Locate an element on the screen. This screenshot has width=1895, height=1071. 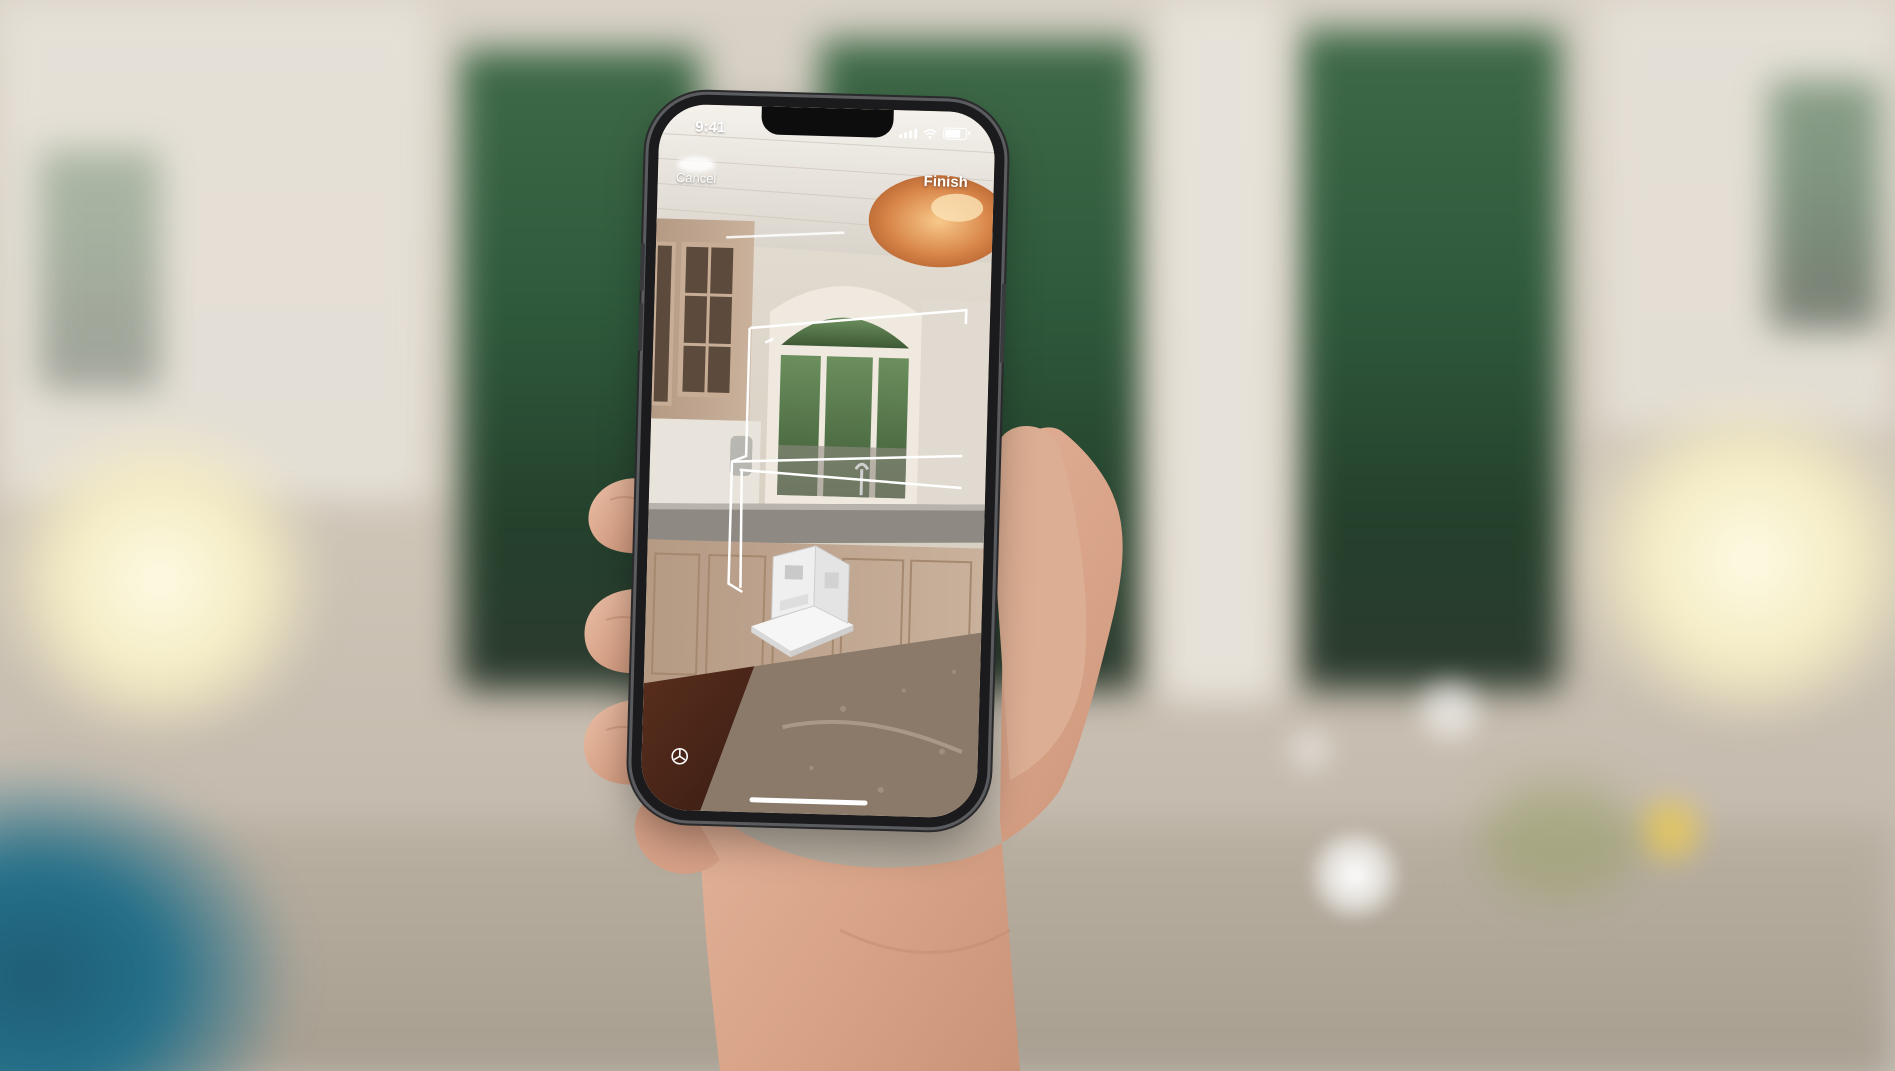
cellular-signal-icon is located at coordinates (908, 133).